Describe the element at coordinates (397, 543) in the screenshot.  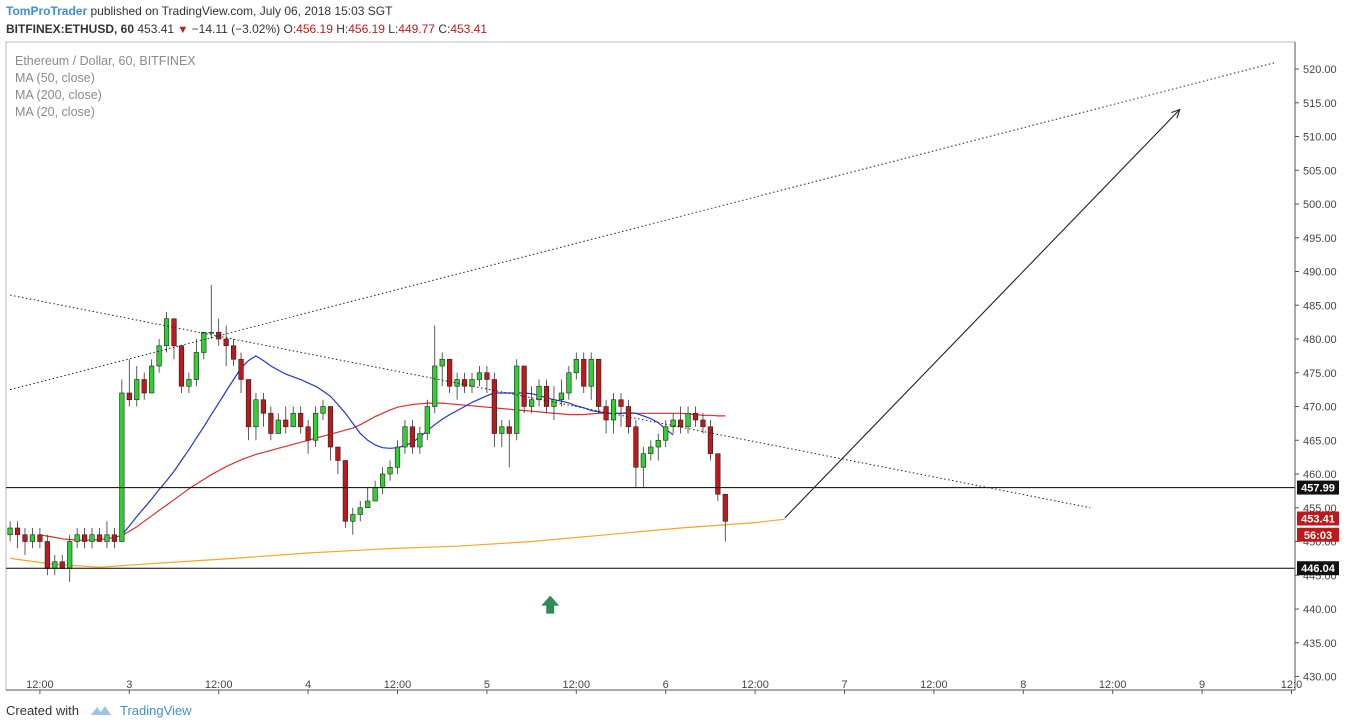
I see `ma200-line` at that location.